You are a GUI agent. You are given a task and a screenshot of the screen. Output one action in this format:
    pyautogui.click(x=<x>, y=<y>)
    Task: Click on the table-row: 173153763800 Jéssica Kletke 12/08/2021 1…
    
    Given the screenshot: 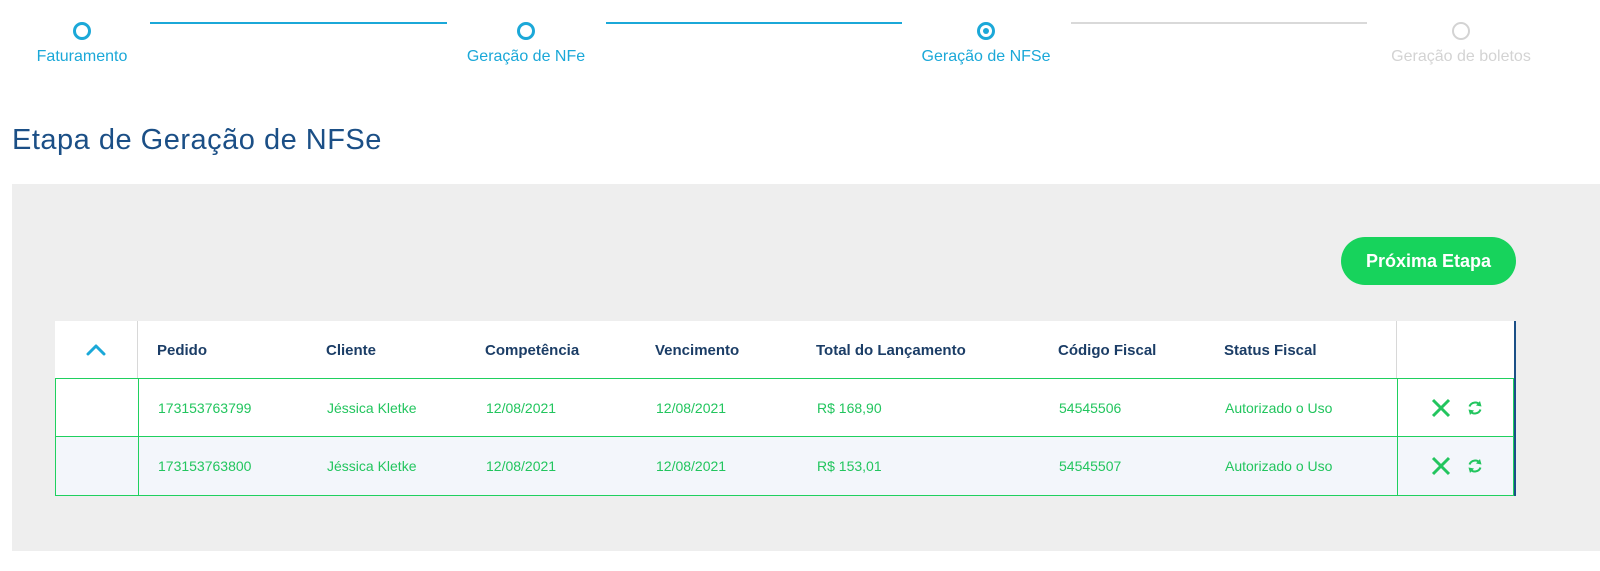 What is the action you would take?
    pyautogui.click(x=784, y=466)
    